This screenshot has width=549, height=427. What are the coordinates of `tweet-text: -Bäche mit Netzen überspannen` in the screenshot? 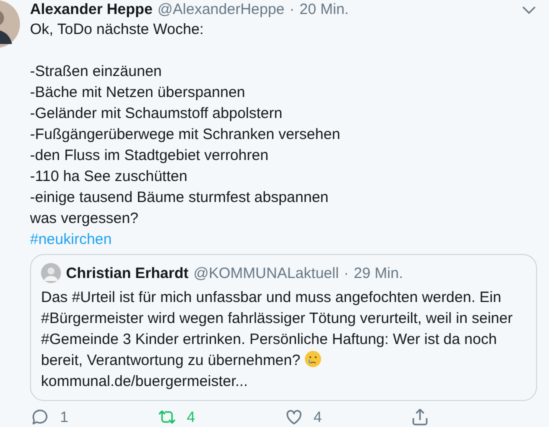 It's located at (138, 93).